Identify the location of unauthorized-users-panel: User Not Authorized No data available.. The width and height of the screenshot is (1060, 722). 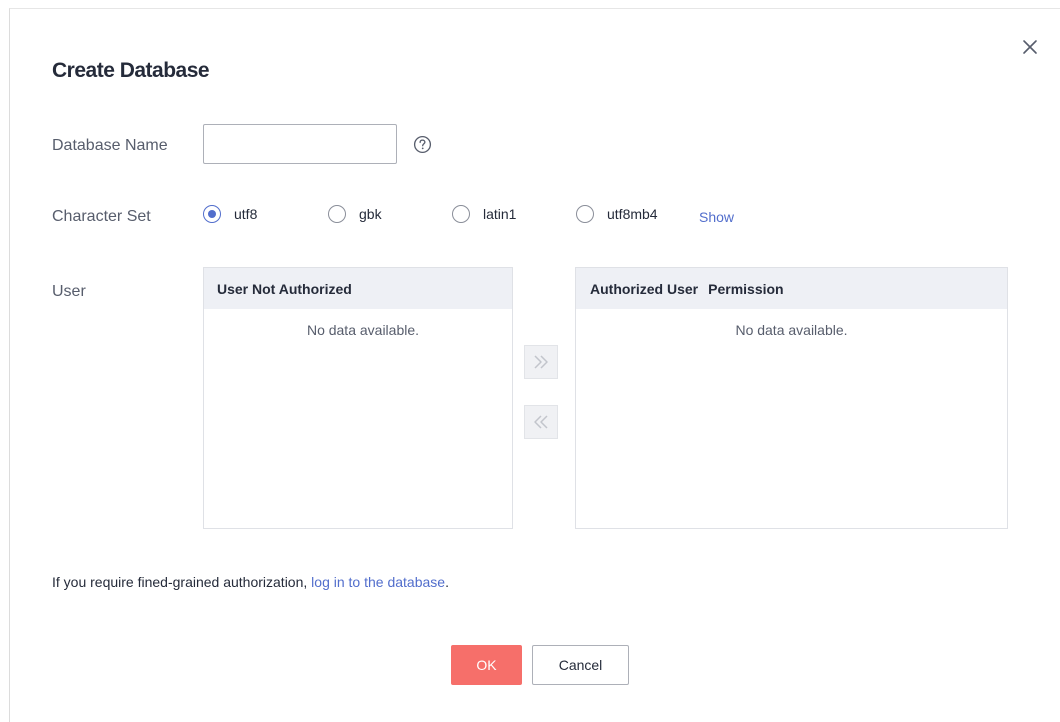
(358, 398).